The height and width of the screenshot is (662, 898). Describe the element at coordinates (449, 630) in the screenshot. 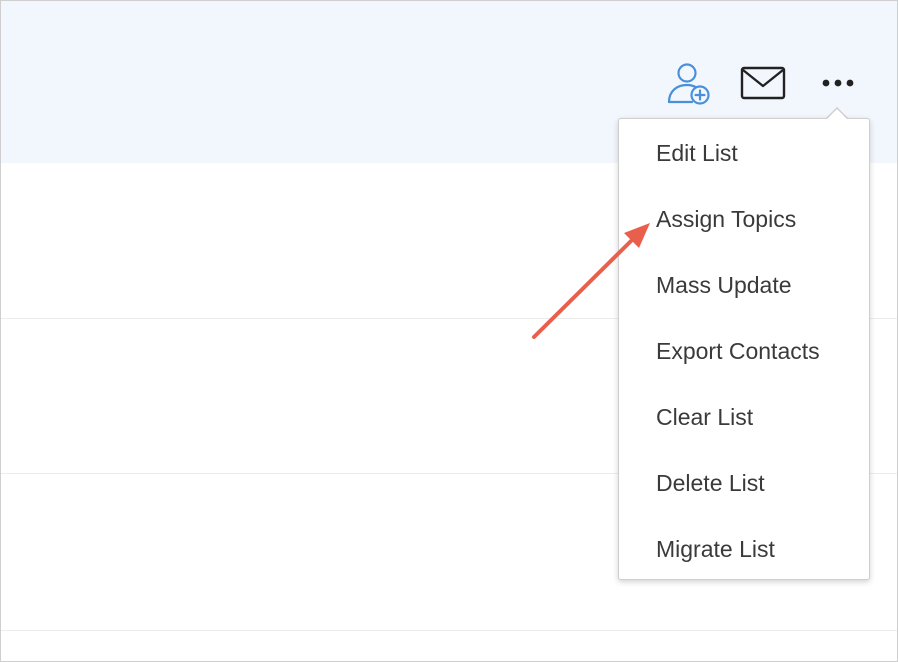

I see `row-divider` at that location.